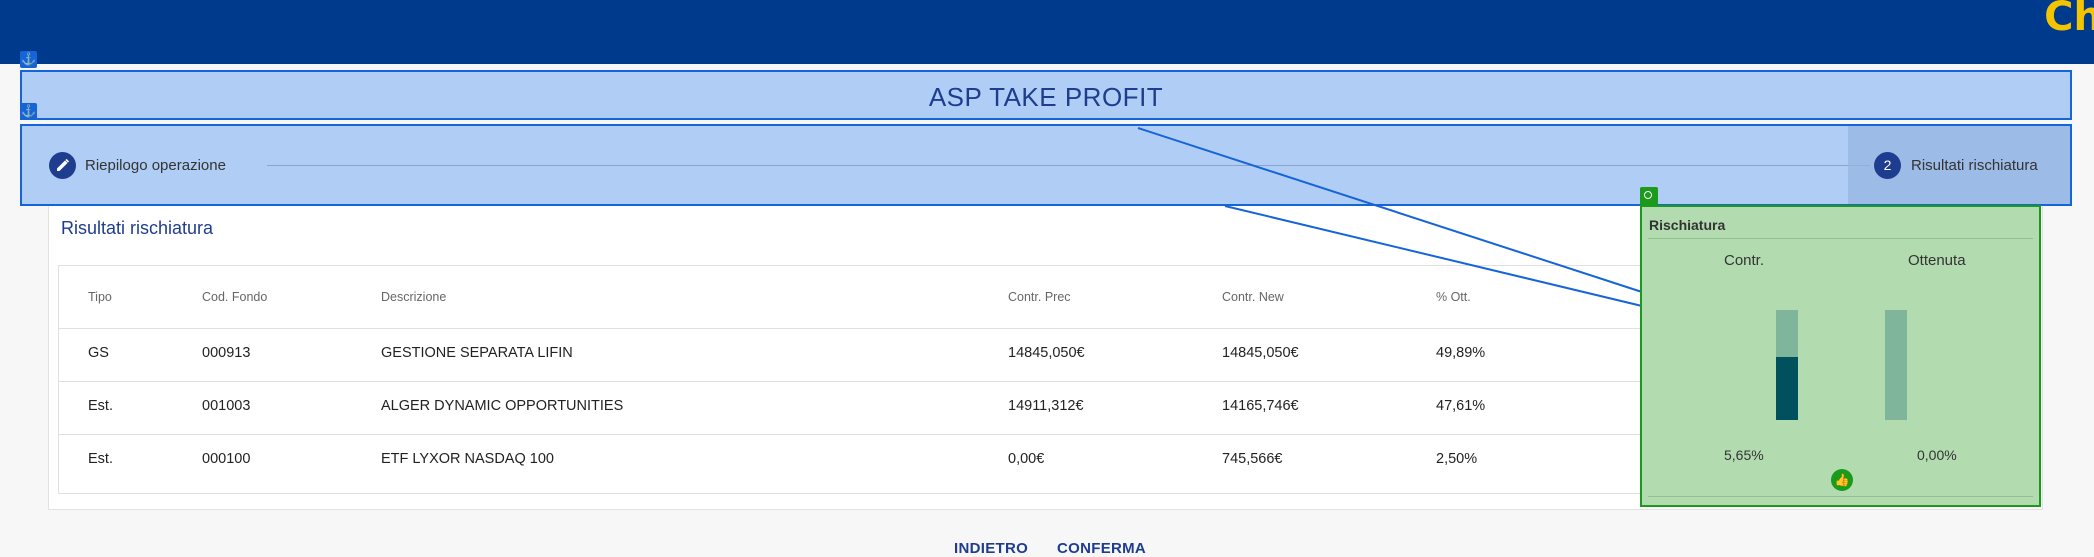  I want to click on cell-cod-fondo: 001003, so click(226, 406).